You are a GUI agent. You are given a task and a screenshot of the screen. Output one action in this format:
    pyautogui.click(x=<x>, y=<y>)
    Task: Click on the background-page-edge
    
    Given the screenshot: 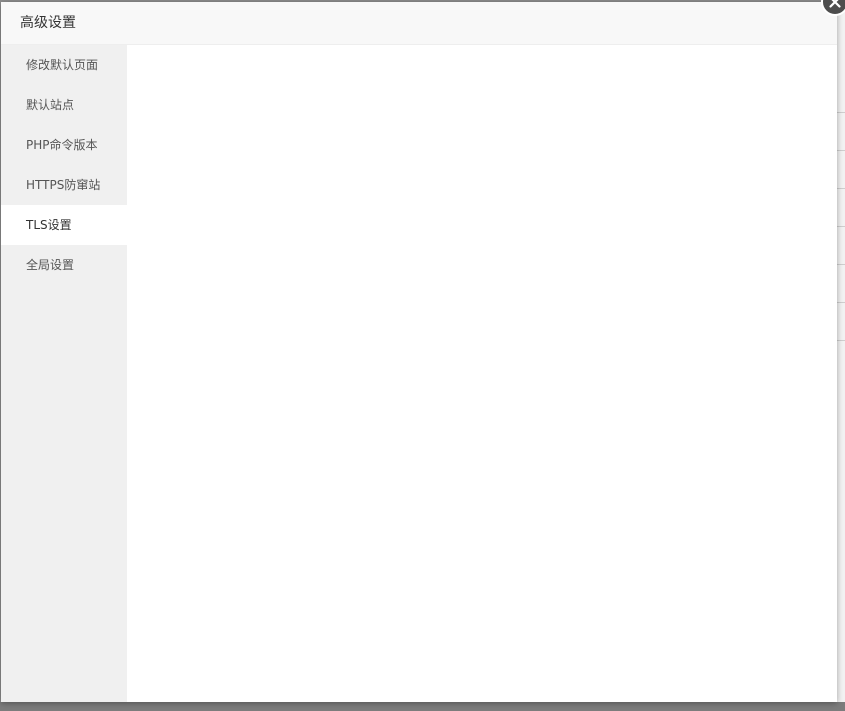 What is the action you would take?
    pyautogui.click(x=841, y=355)
    